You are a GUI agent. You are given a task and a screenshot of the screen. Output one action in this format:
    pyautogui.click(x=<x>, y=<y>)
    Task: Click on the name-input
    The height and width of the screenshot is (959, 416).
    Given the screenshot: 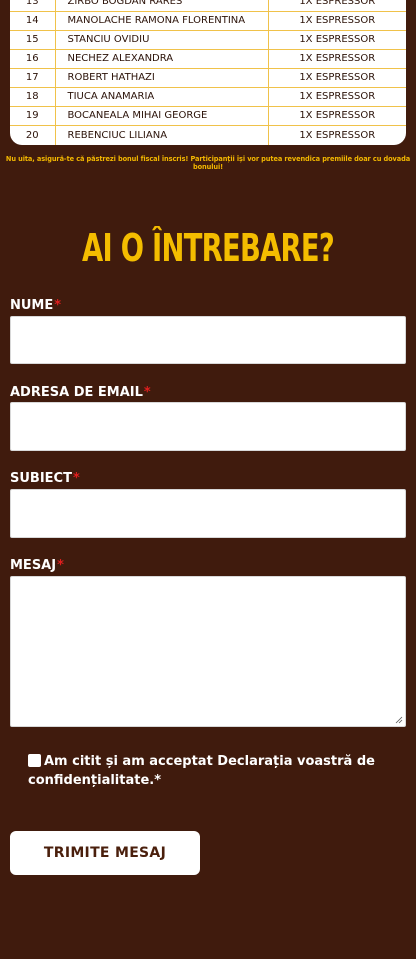 What is the action you would take?
    pyautogui.click(x=208, y=340)
    